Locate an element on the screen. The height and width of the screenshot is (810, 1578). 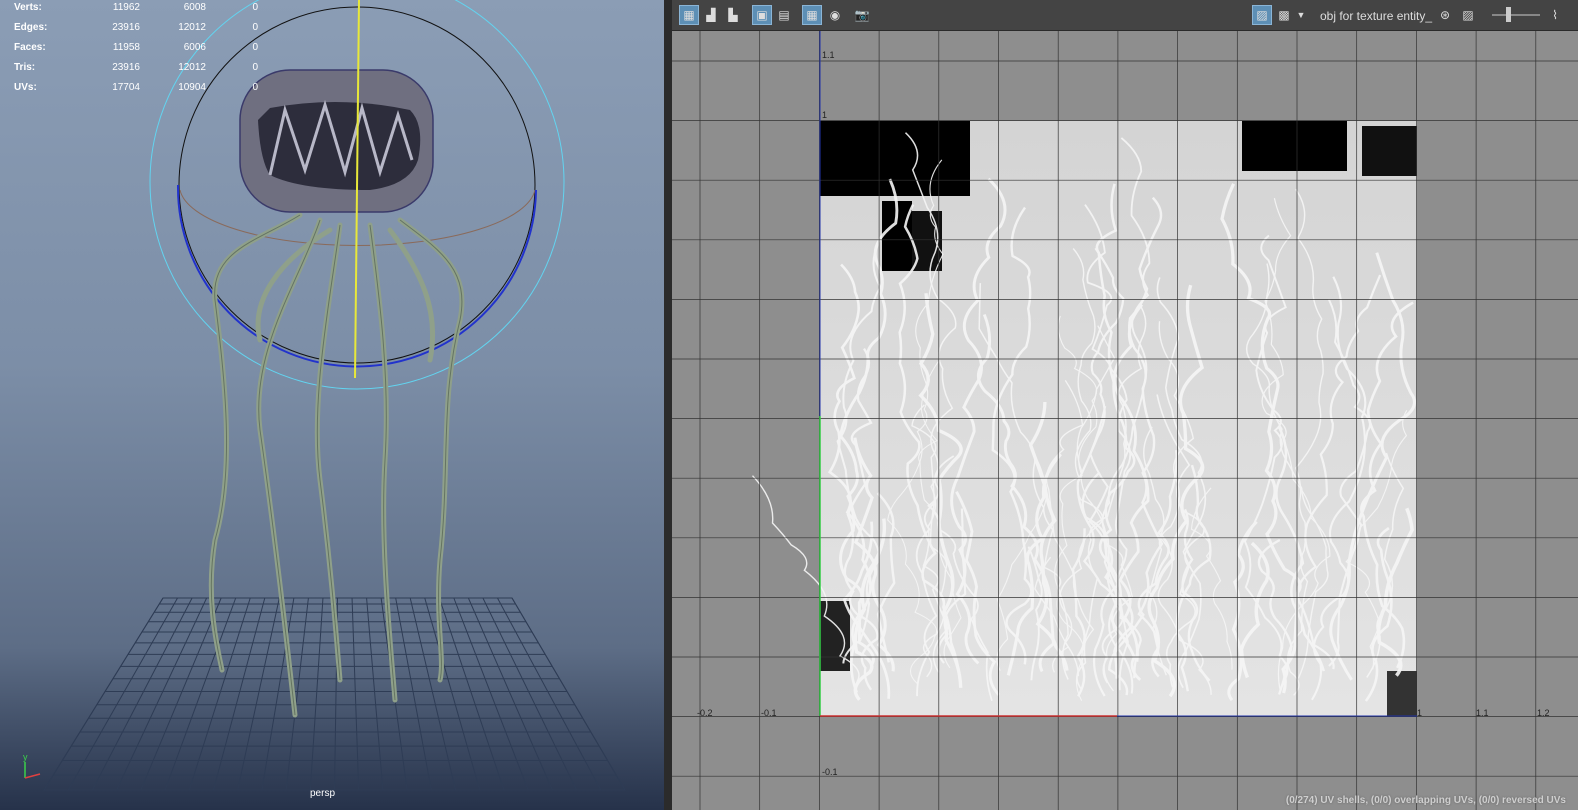
grid-frame-icon: ▤ is located at coordinates (784, 15).